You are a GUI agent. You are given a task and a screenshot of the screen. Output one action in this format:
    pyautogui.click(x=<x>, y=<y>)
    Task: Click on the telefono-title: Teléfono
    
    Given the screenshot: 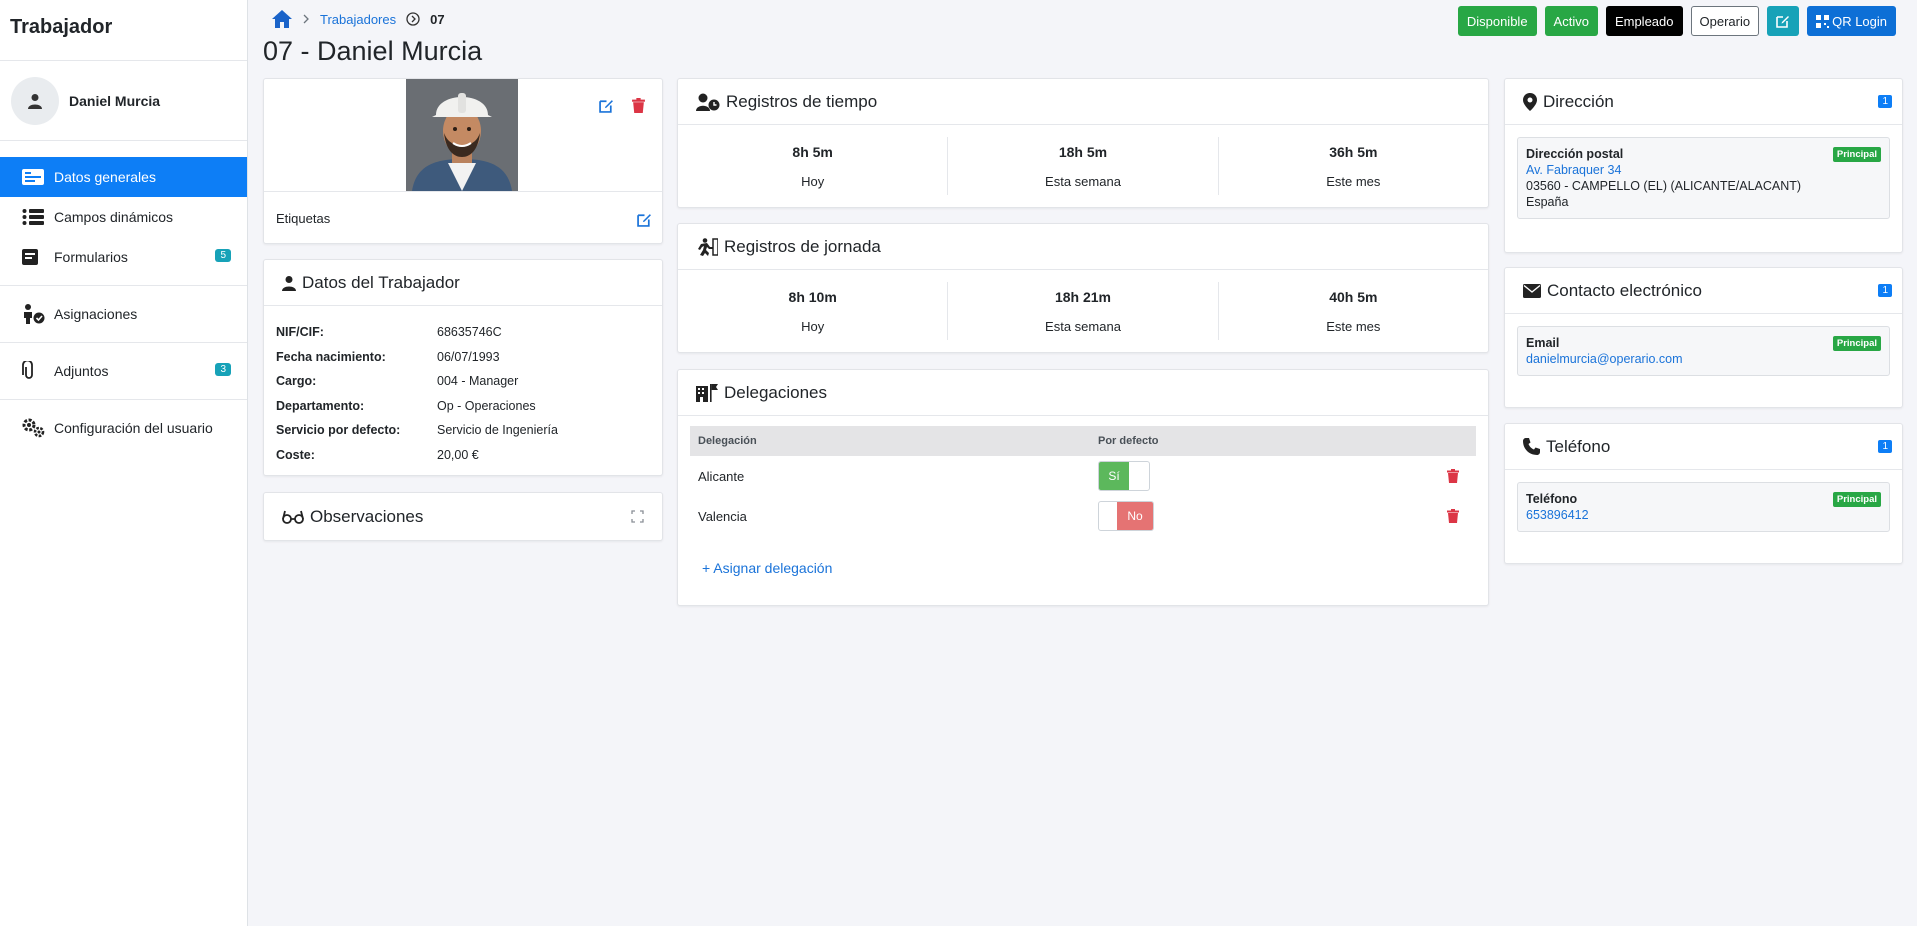 What is the action you would take?
    pyautogui.click(x=1578, y=446)
    